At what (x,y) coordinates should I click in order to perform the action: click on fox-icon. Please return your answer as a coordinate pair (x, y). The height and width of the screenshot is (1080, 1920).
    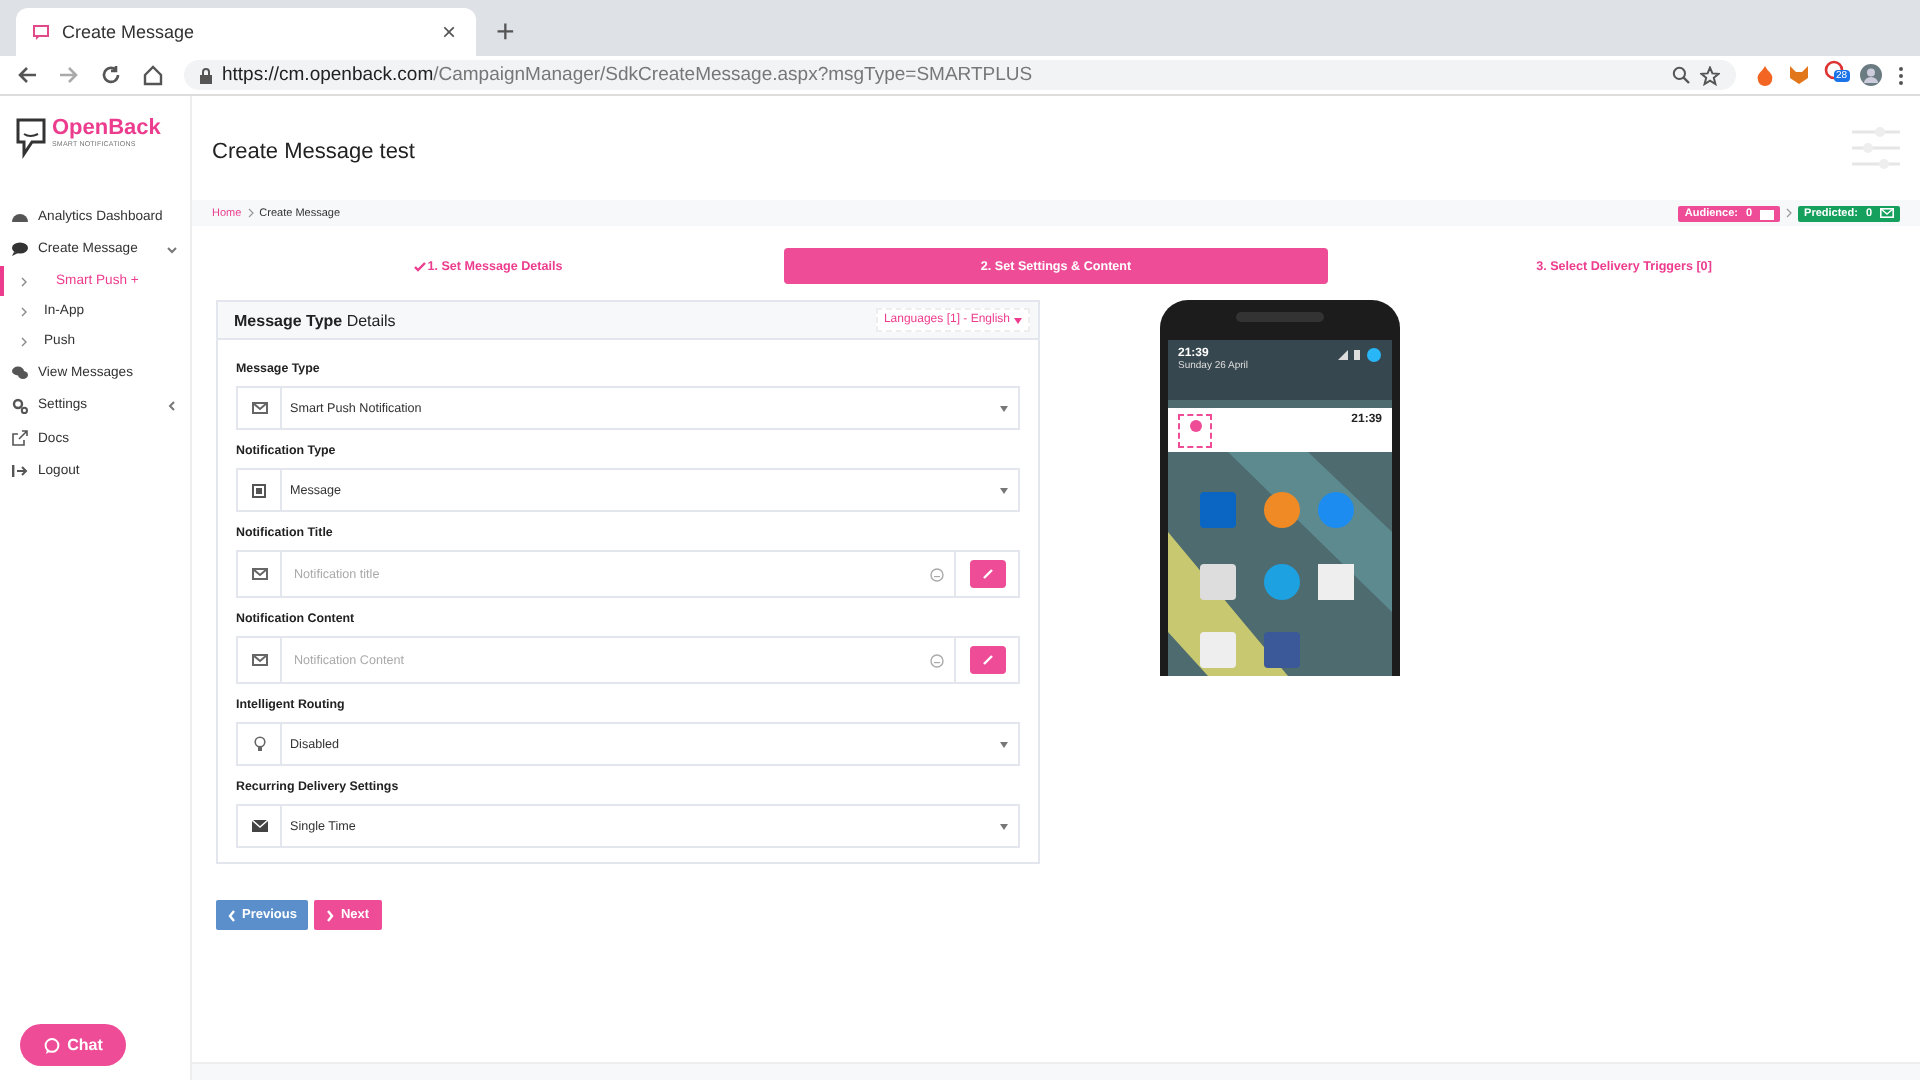
    Looking at the image, I should click on (1799, 75).